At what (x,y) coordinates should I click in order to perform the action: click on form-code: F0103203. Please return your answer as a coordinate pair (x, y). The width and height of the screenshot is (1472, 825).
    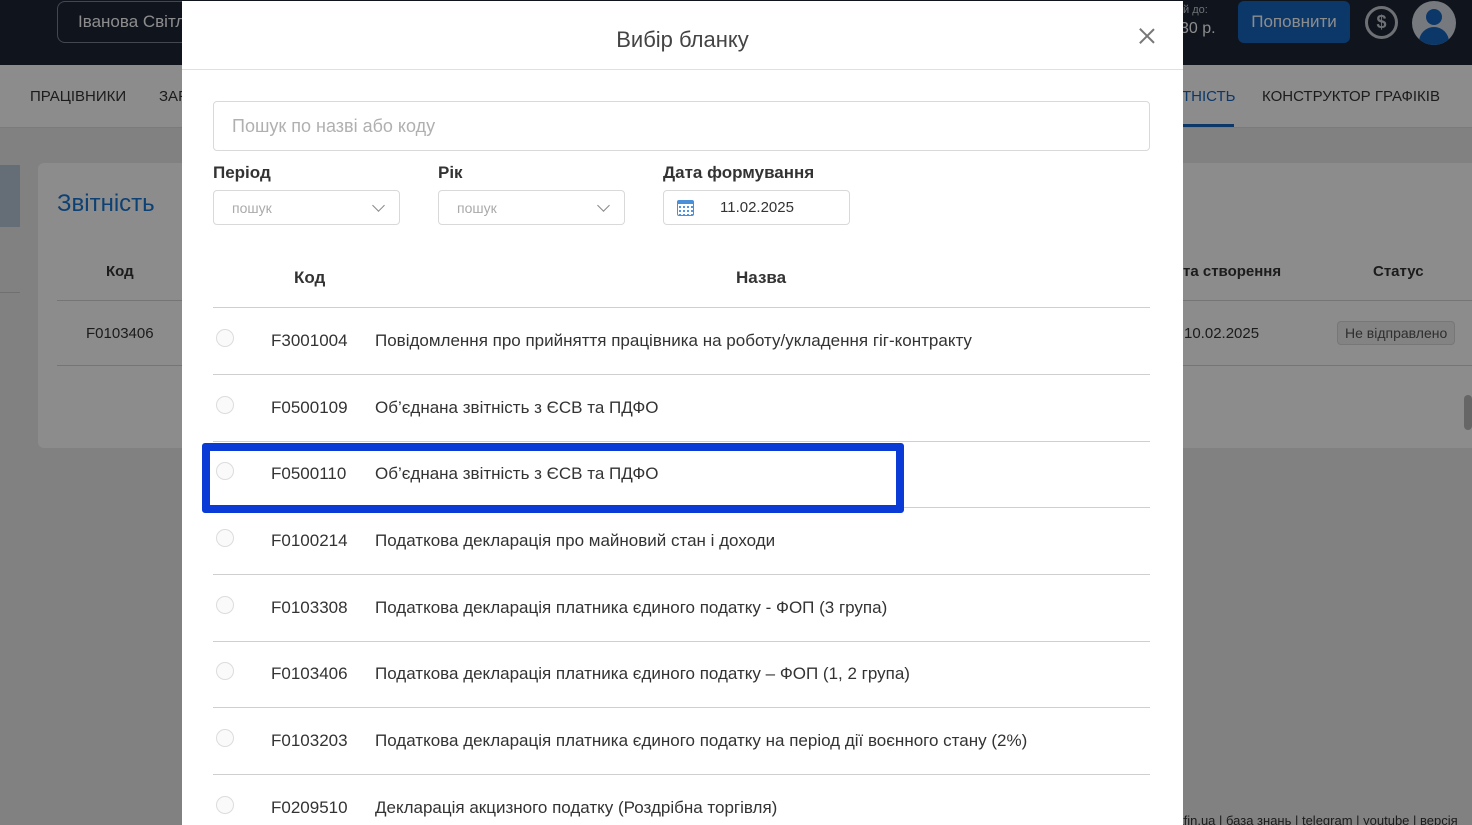
    Looking at the image, I should click on (309, 740).